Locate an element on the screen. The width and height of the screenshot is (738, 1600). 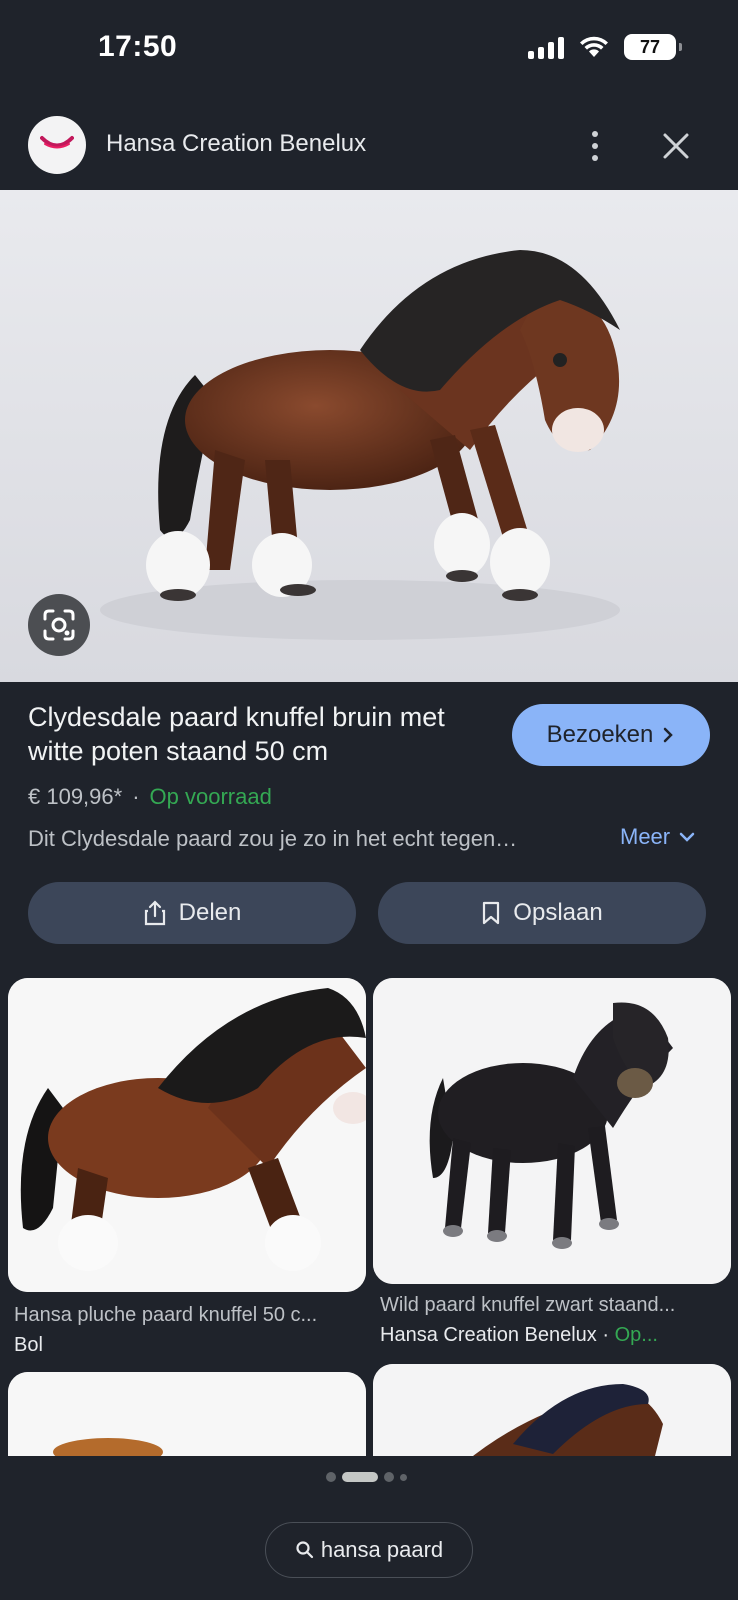
site-name: Hansa Creation Benelux is located at coordinates (236, 144).